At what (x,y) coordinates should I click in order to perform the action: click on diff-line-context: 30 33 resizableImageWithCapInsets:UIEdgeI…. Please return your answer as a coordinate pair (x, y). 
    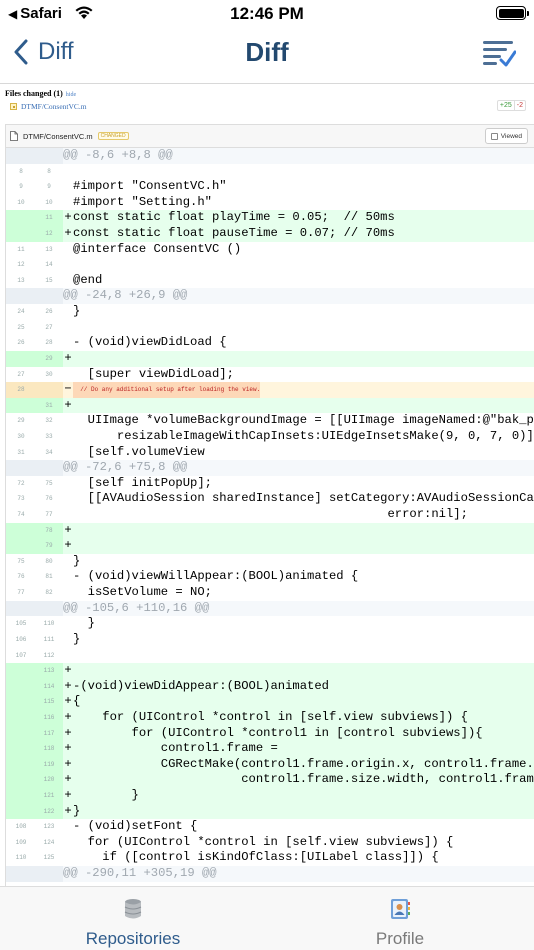
    Looking at the image, I should click on (270, 436).